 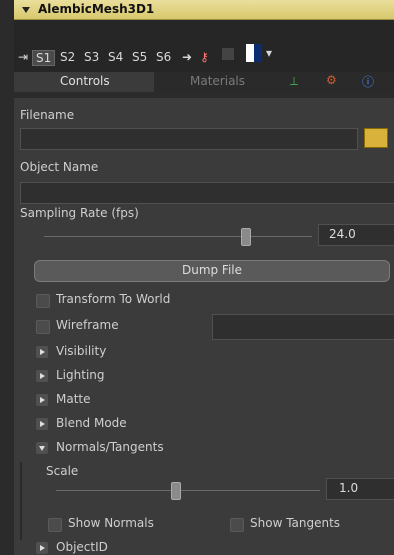 I want to click on axis-icon: ⟂, so click(x=294, y=81).